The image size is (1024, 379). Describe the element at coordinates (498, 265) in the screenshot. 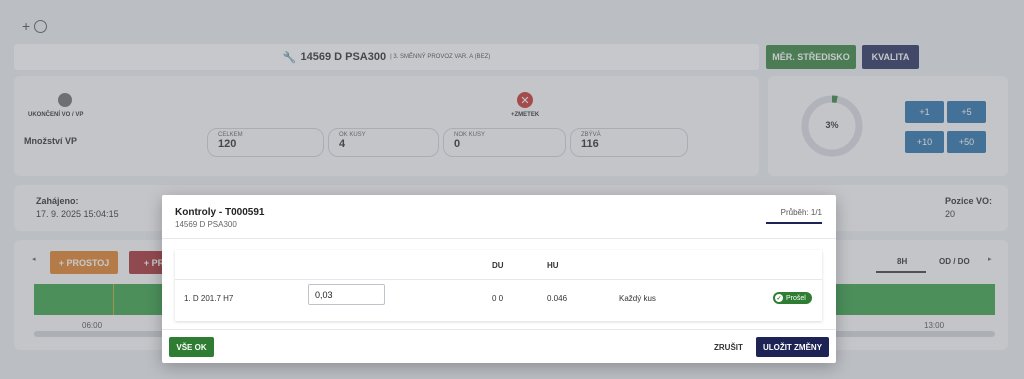

I see `header-du: DU` at that location.